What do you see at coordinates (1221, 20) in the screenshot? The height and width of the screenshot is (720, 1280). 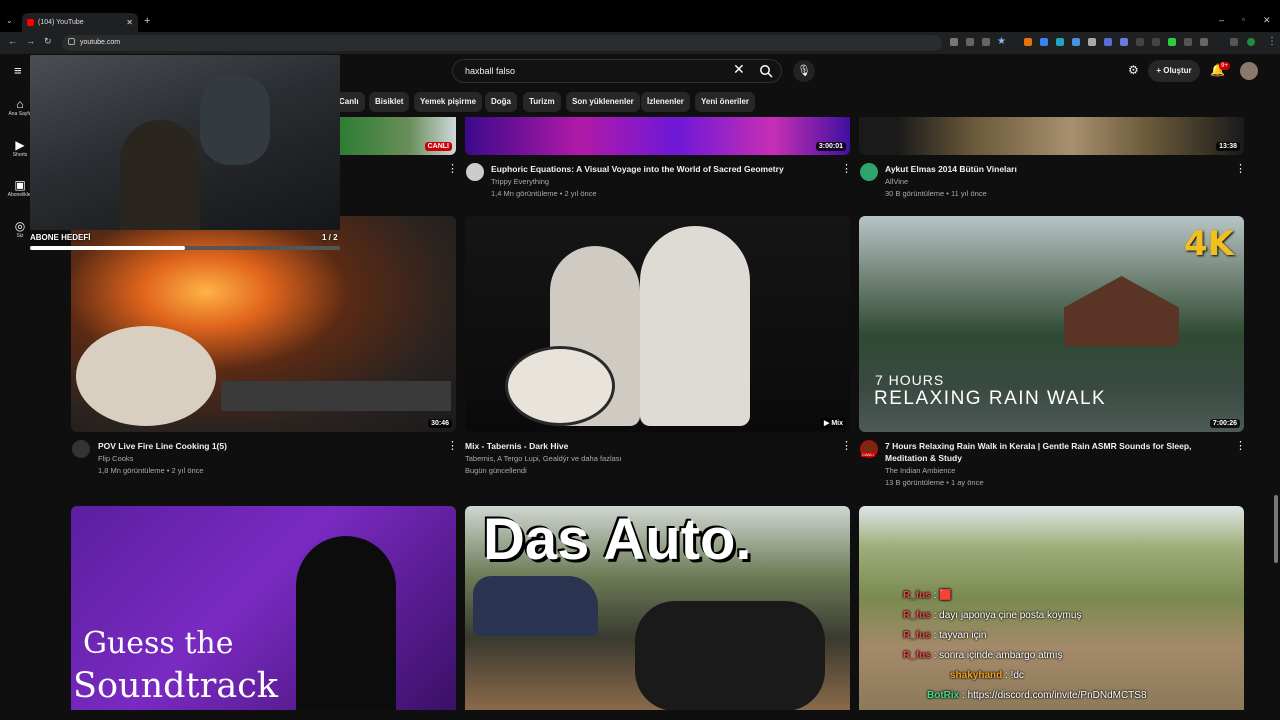 I see `minimize-icon: –` at bounding box center [1221, 20].